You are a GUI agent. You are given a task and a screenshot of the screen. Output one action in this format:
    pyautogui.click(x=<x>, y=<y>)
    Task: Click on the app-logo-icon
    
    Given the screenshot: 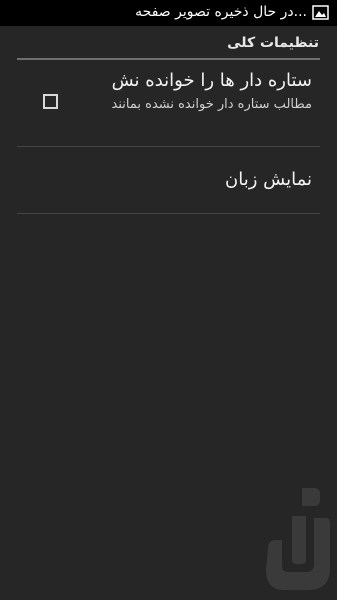 What is the action you would take?
    pyautogui.click(x=297, y=539)
    